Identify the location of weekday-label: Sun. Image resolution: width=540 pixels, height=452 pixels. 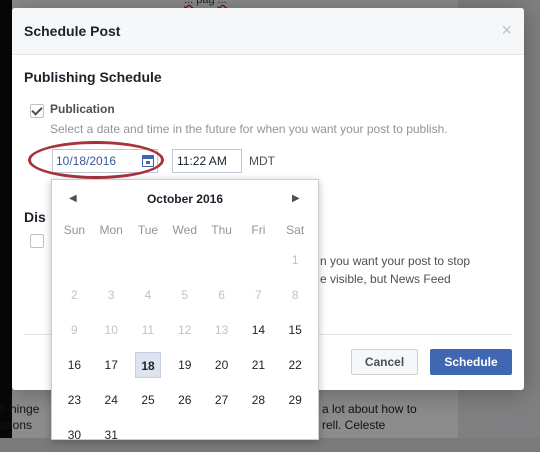
(74, 230).